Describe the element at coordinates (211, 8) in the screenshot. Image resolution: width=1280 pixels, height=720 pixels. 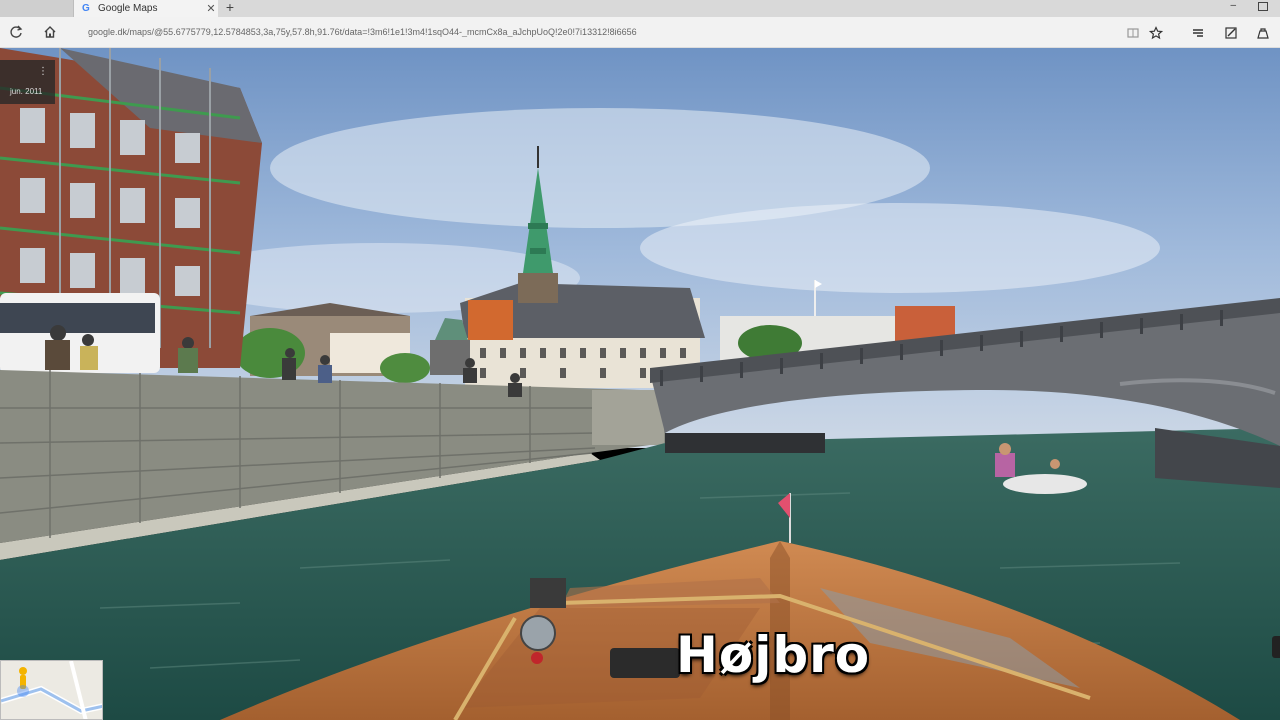
I see `close-tab-icon: ✕` at that location.